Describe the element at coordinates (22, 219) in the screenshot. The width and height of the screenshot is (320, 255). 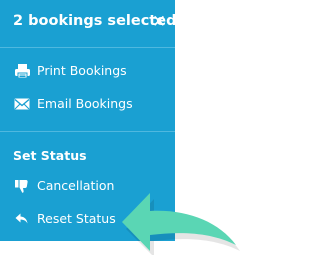
I see `reply-icon` at that location.